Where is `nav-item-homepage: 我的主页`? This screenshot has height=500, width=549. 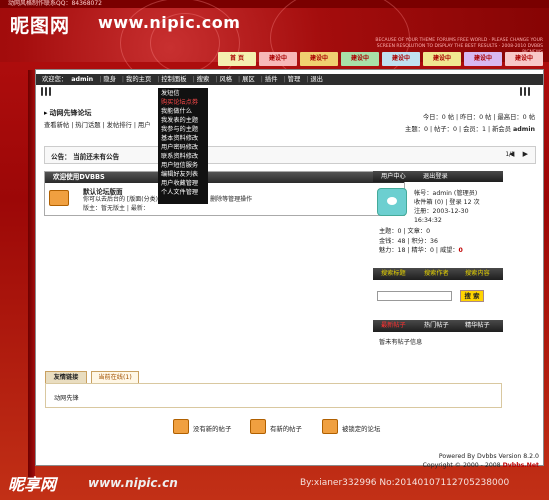
nav-item-homepage: 我的主页 is located at coordinates (138, 79).